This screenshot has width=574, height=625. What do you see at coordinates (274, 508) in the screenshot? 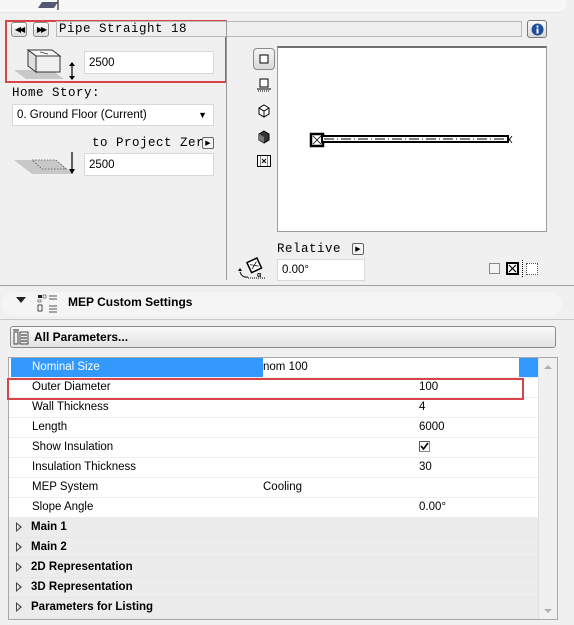
I see `table-row: Slope Angle 0.00°` at bounding box center [274, 508].